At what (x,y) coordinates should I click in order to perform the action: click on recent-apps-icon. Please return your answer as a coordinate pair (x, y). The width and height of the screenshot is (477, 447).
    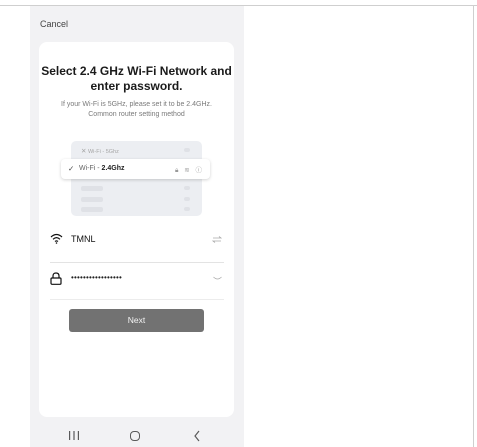
    Looking at the image, I should click on (74, 435).